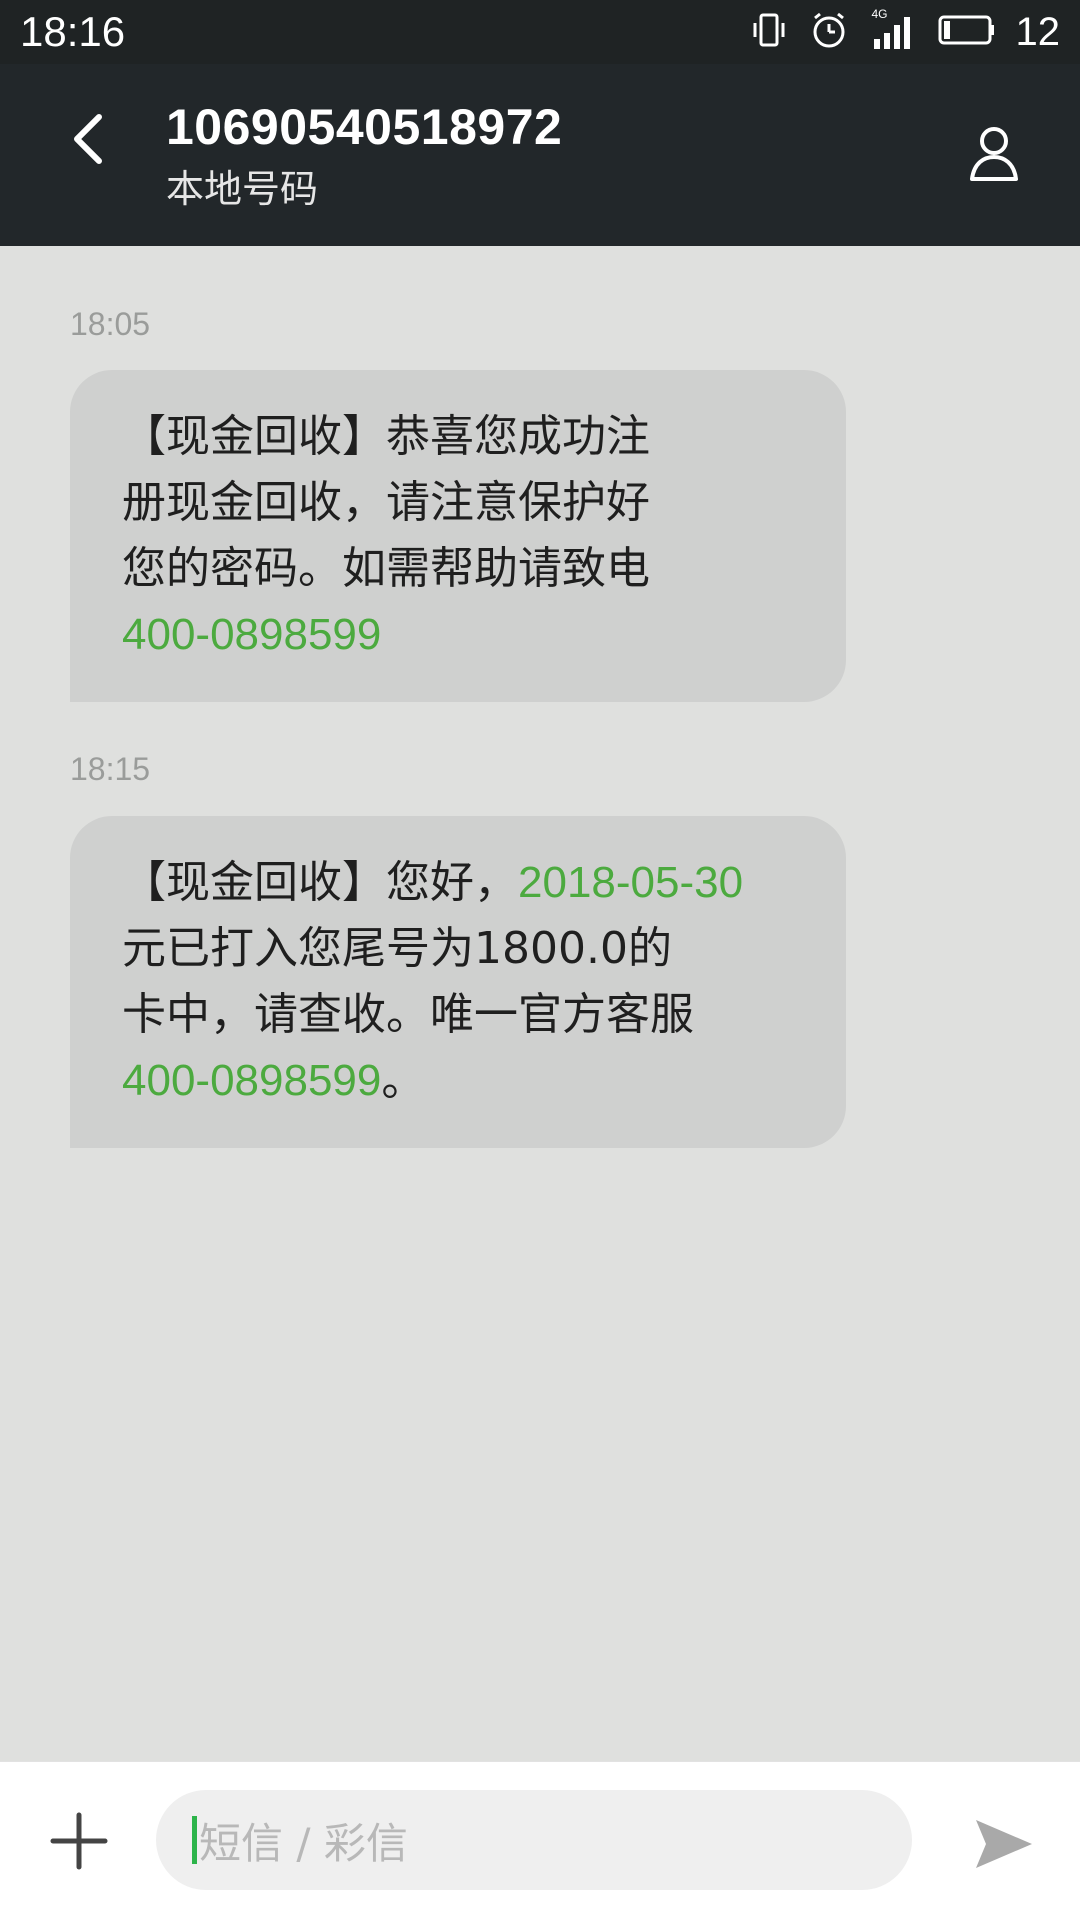 Image resolution: width=1080 pixels, height=1921 pixels. Describe the element at coordinates (408, 1014) in the screenshot. I see `message-line: 卡中，请查收。唯一官方客服` at that location.